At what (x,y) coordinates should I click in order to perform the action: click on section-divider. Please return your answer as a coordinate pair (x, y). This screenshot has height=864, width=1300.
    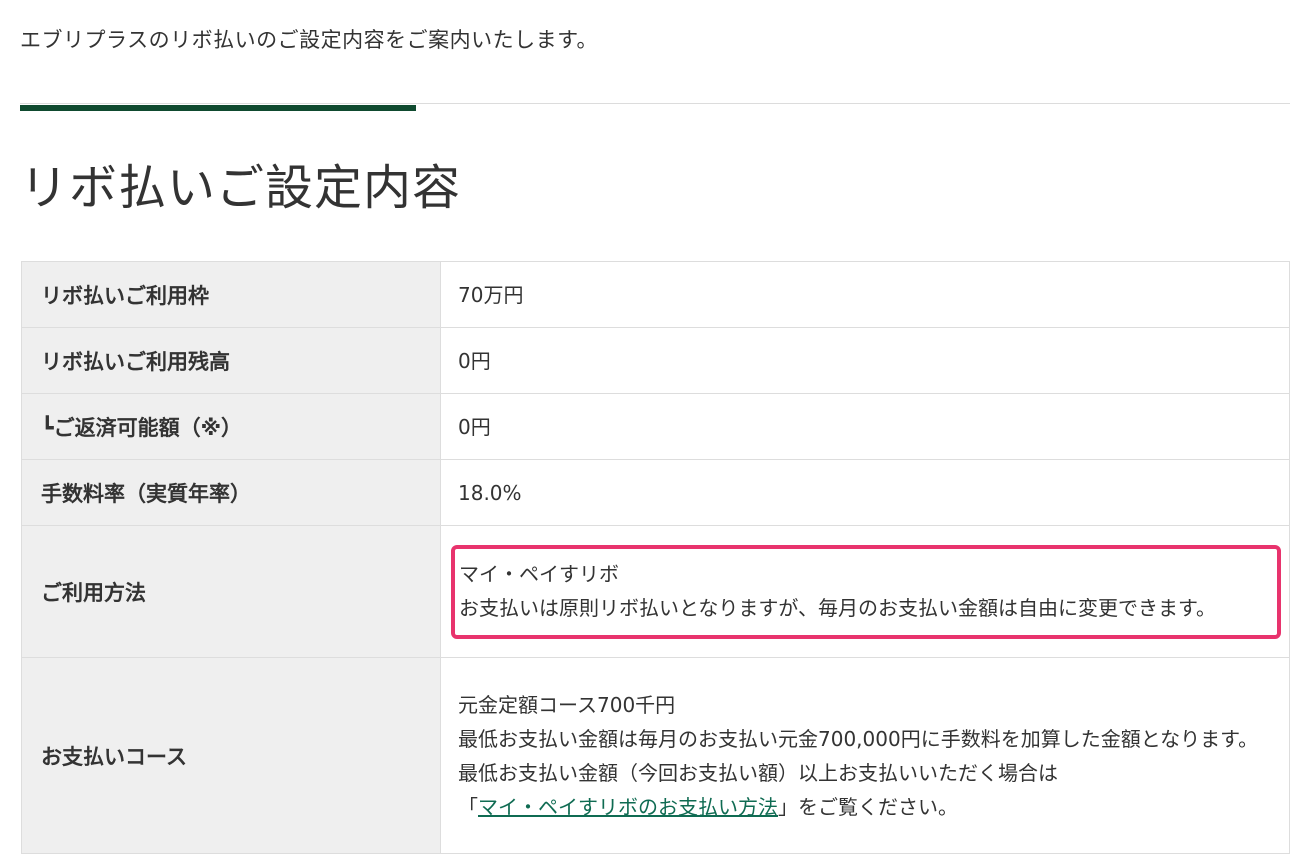
    Looking at the image, I should click on (655, 103).